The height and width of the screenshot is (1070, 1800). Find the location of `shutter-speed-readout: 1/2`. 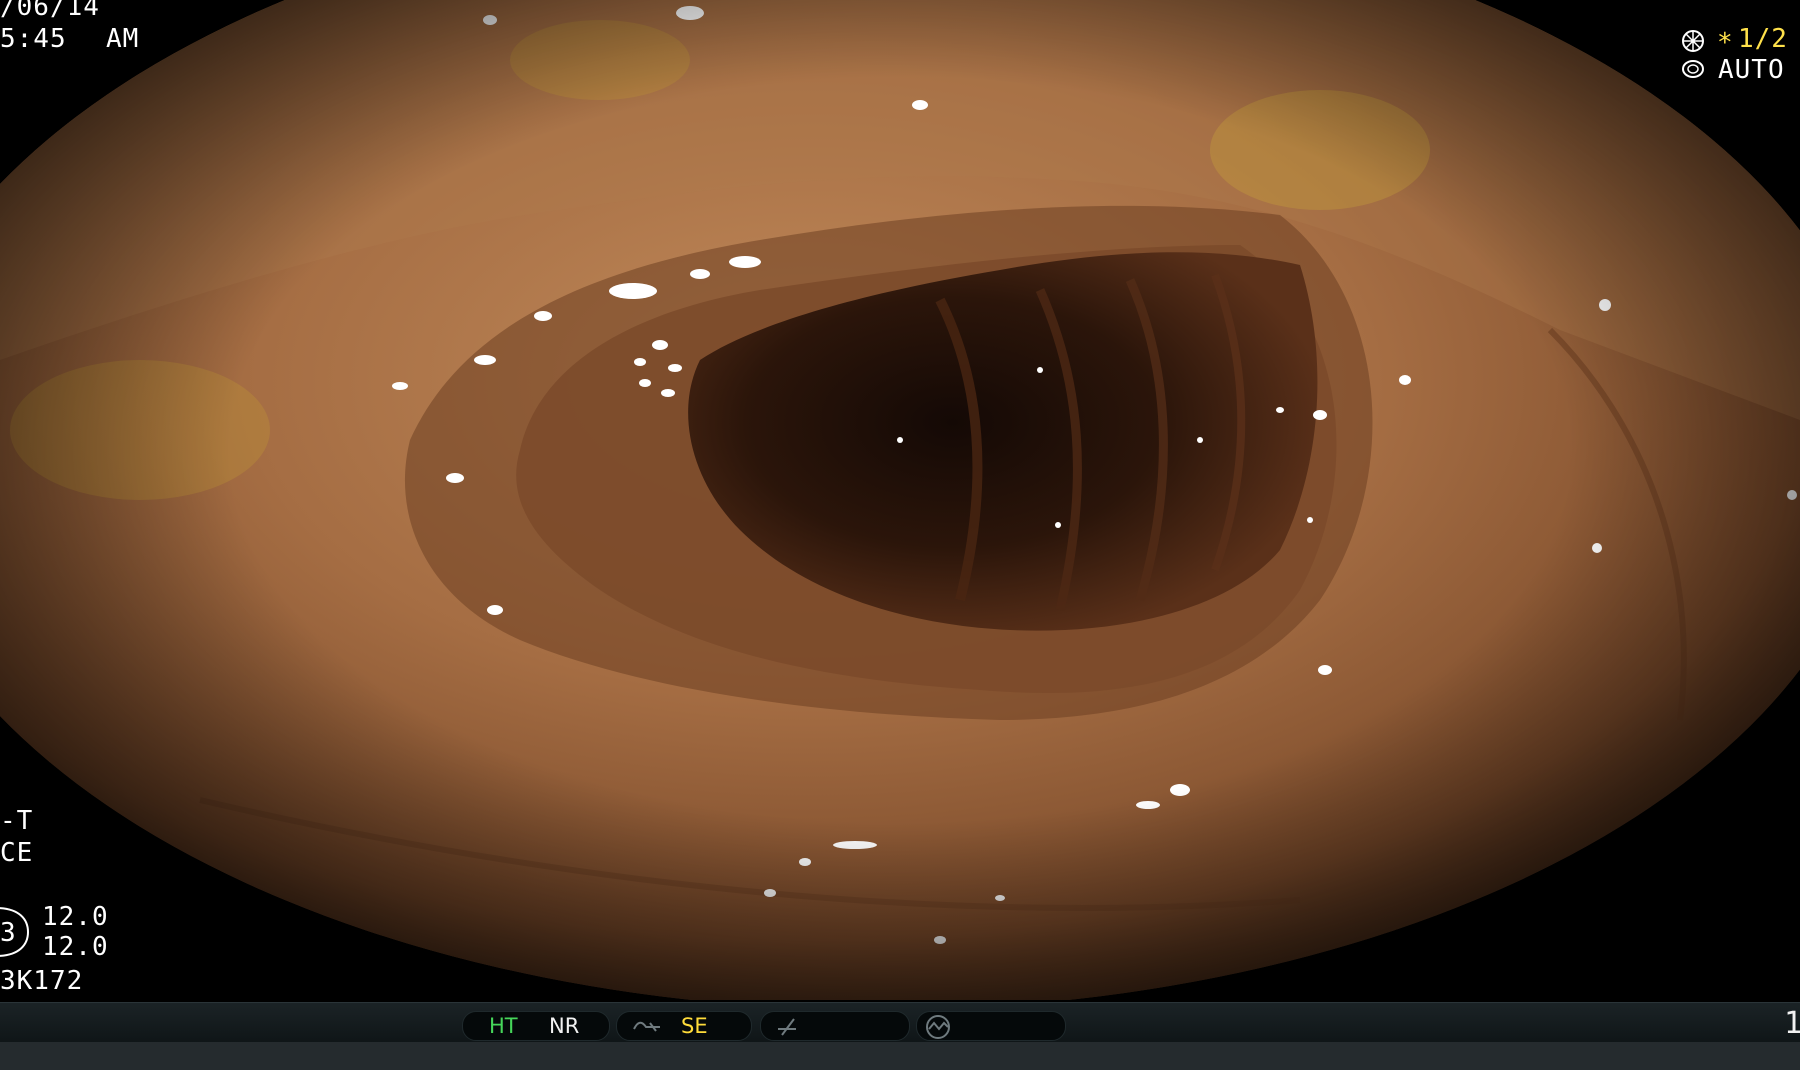

shutter-speed-readout: 1/2 is located at coordinates (1763, 39).